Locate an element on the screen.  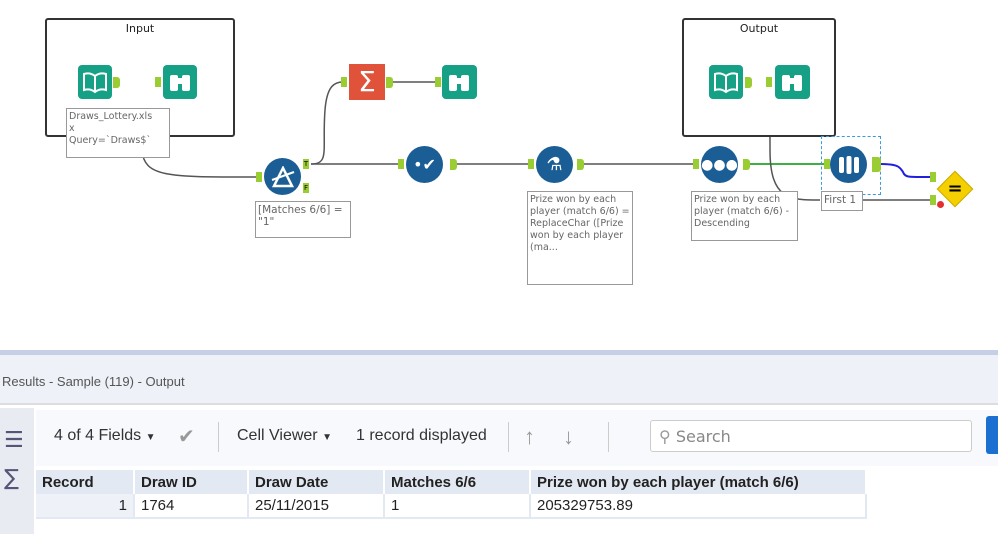
output-container: Output is located at coordinates (759, 77).